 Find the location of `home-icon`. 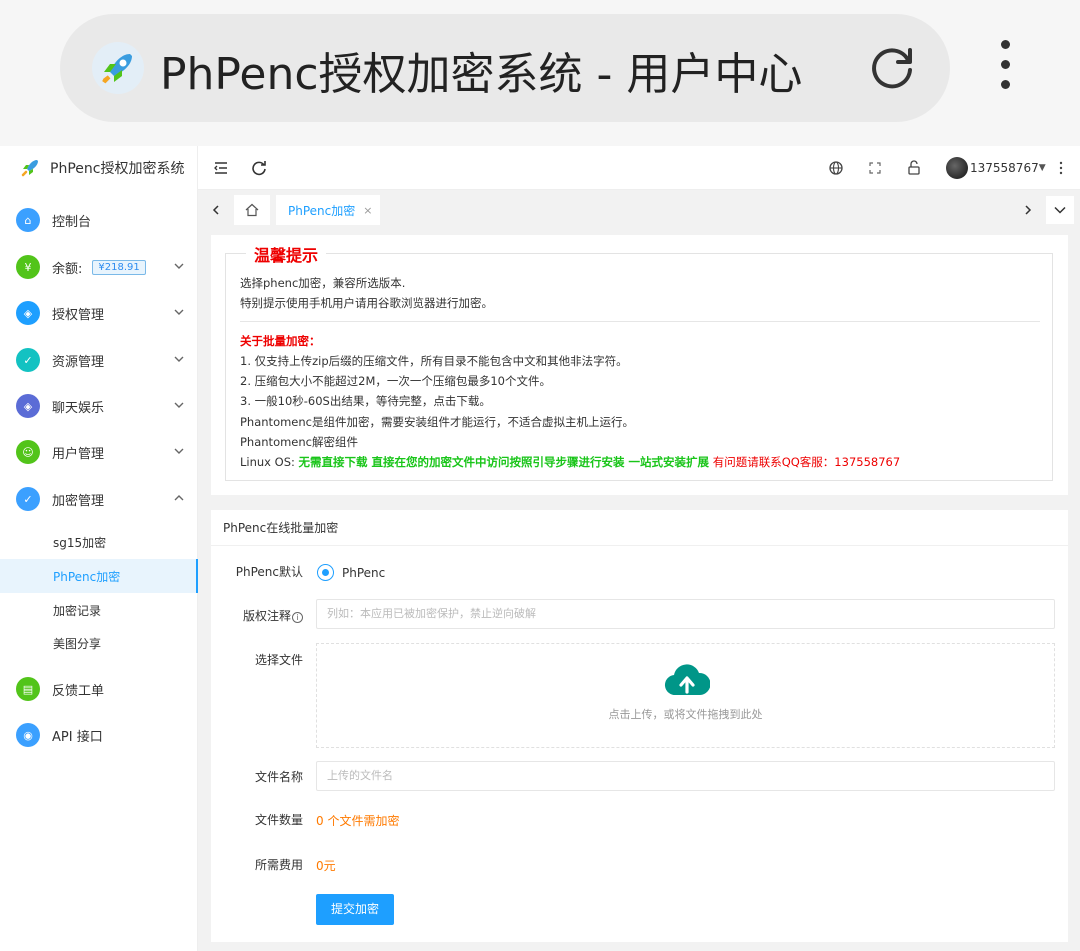

home-icon is located at coordinates (252, 210).